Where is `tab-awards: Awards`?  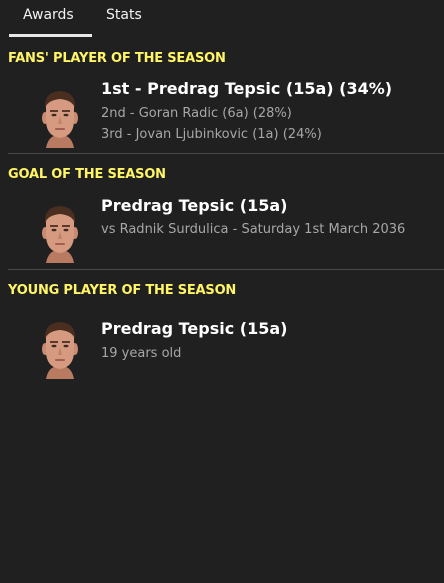
tab-awards: Awards is located at coordinates (48, 15).